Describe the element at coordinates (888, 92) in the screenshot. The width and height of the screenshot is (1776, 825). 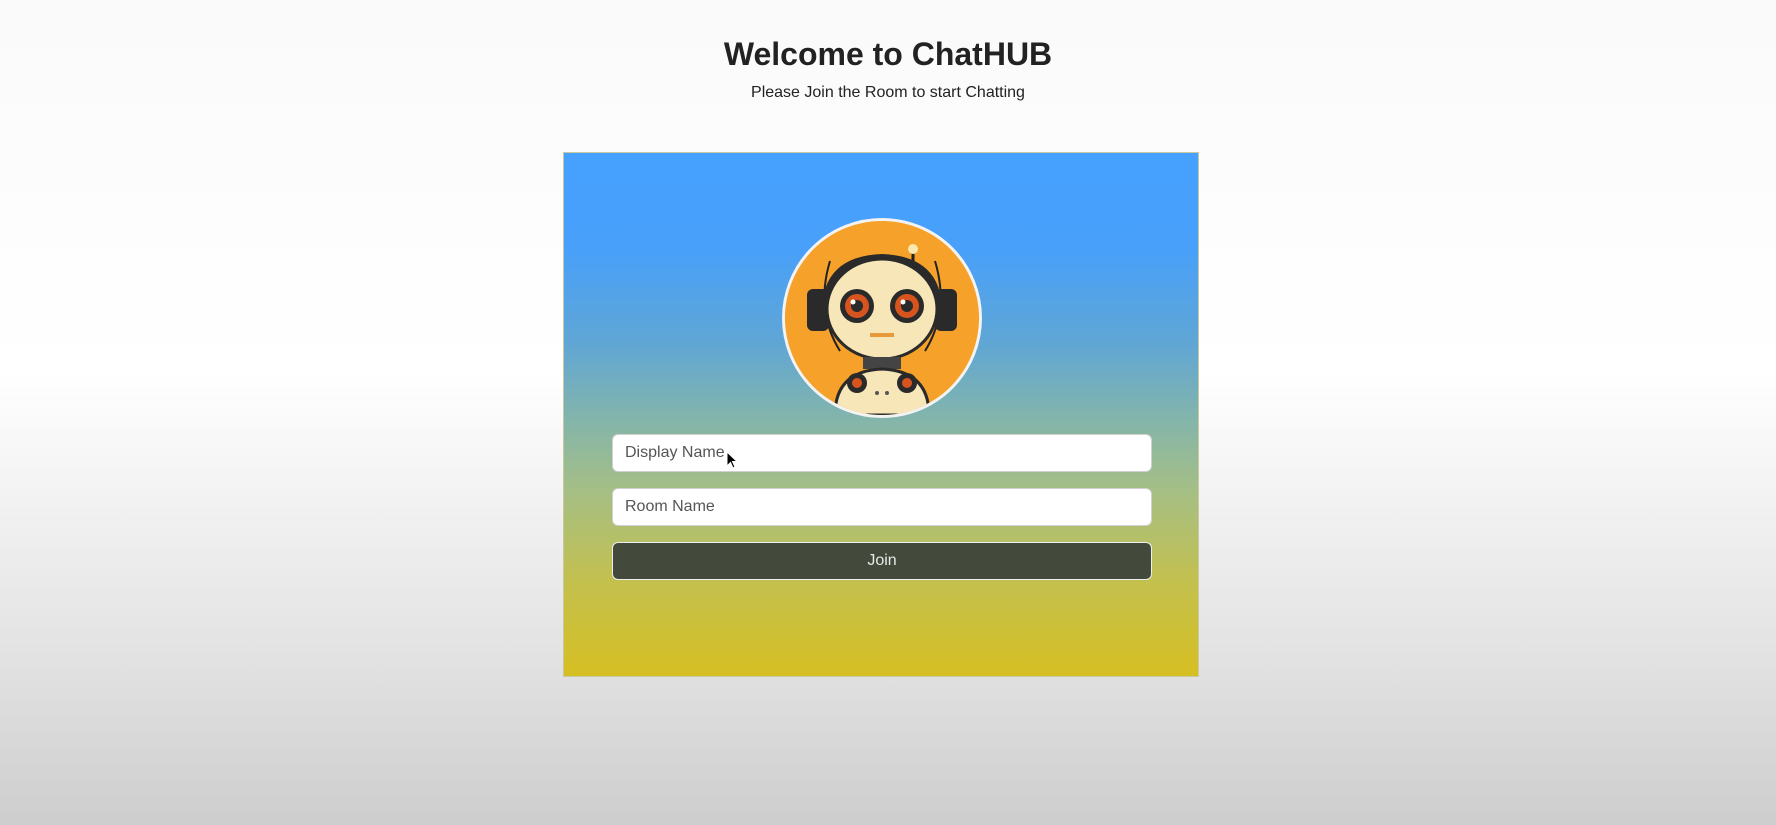
I see `page-subtitle: Please Join the Room to start Chatting` at that location.